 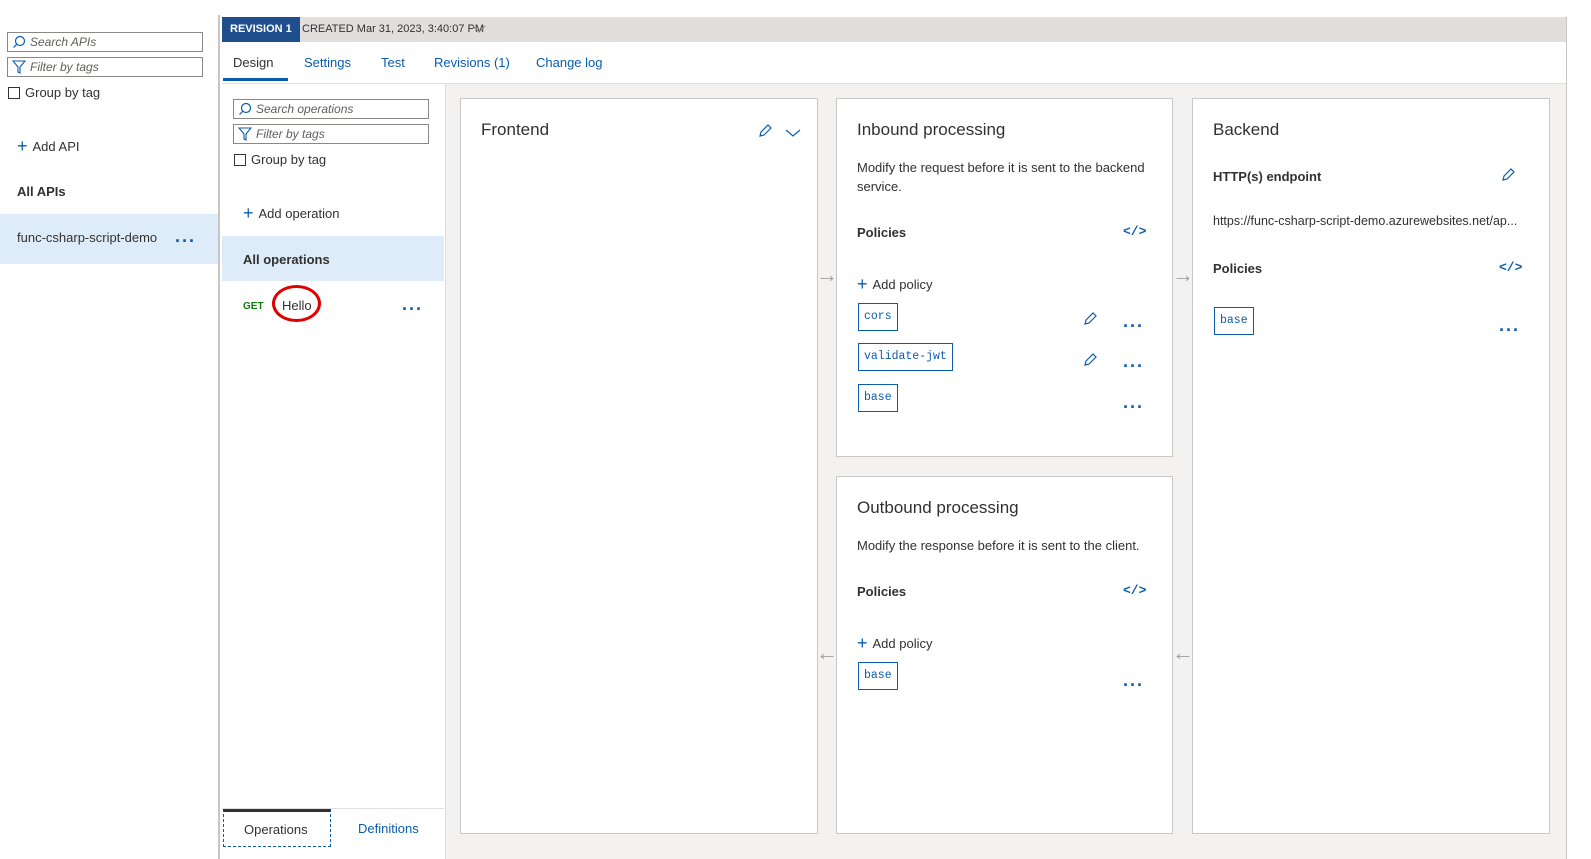 What do you see at coordinates (105, 67) in the screenshot?
I see `filter-apis-input: Filter by tags` at bounding box center [105, 67].